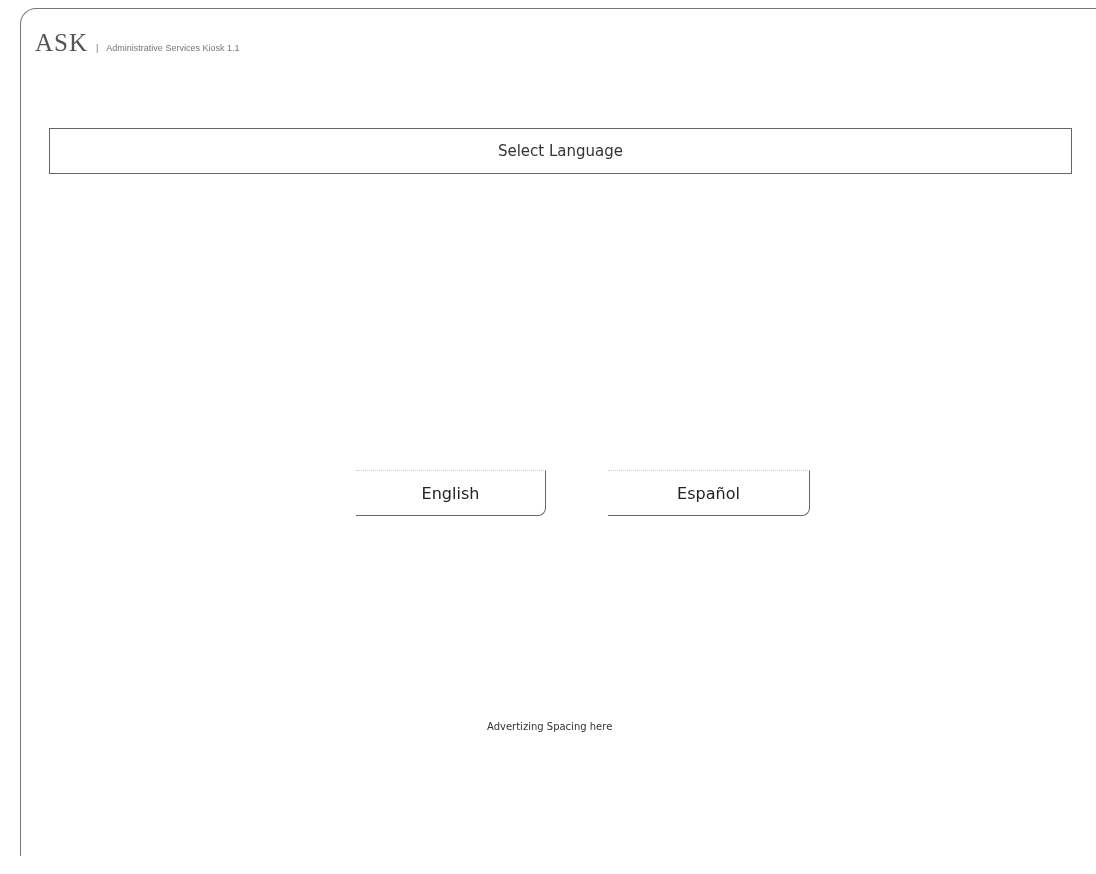 This screenshot has height=874, width=1096. I want to click on language-button: Español, so click(709, 493).